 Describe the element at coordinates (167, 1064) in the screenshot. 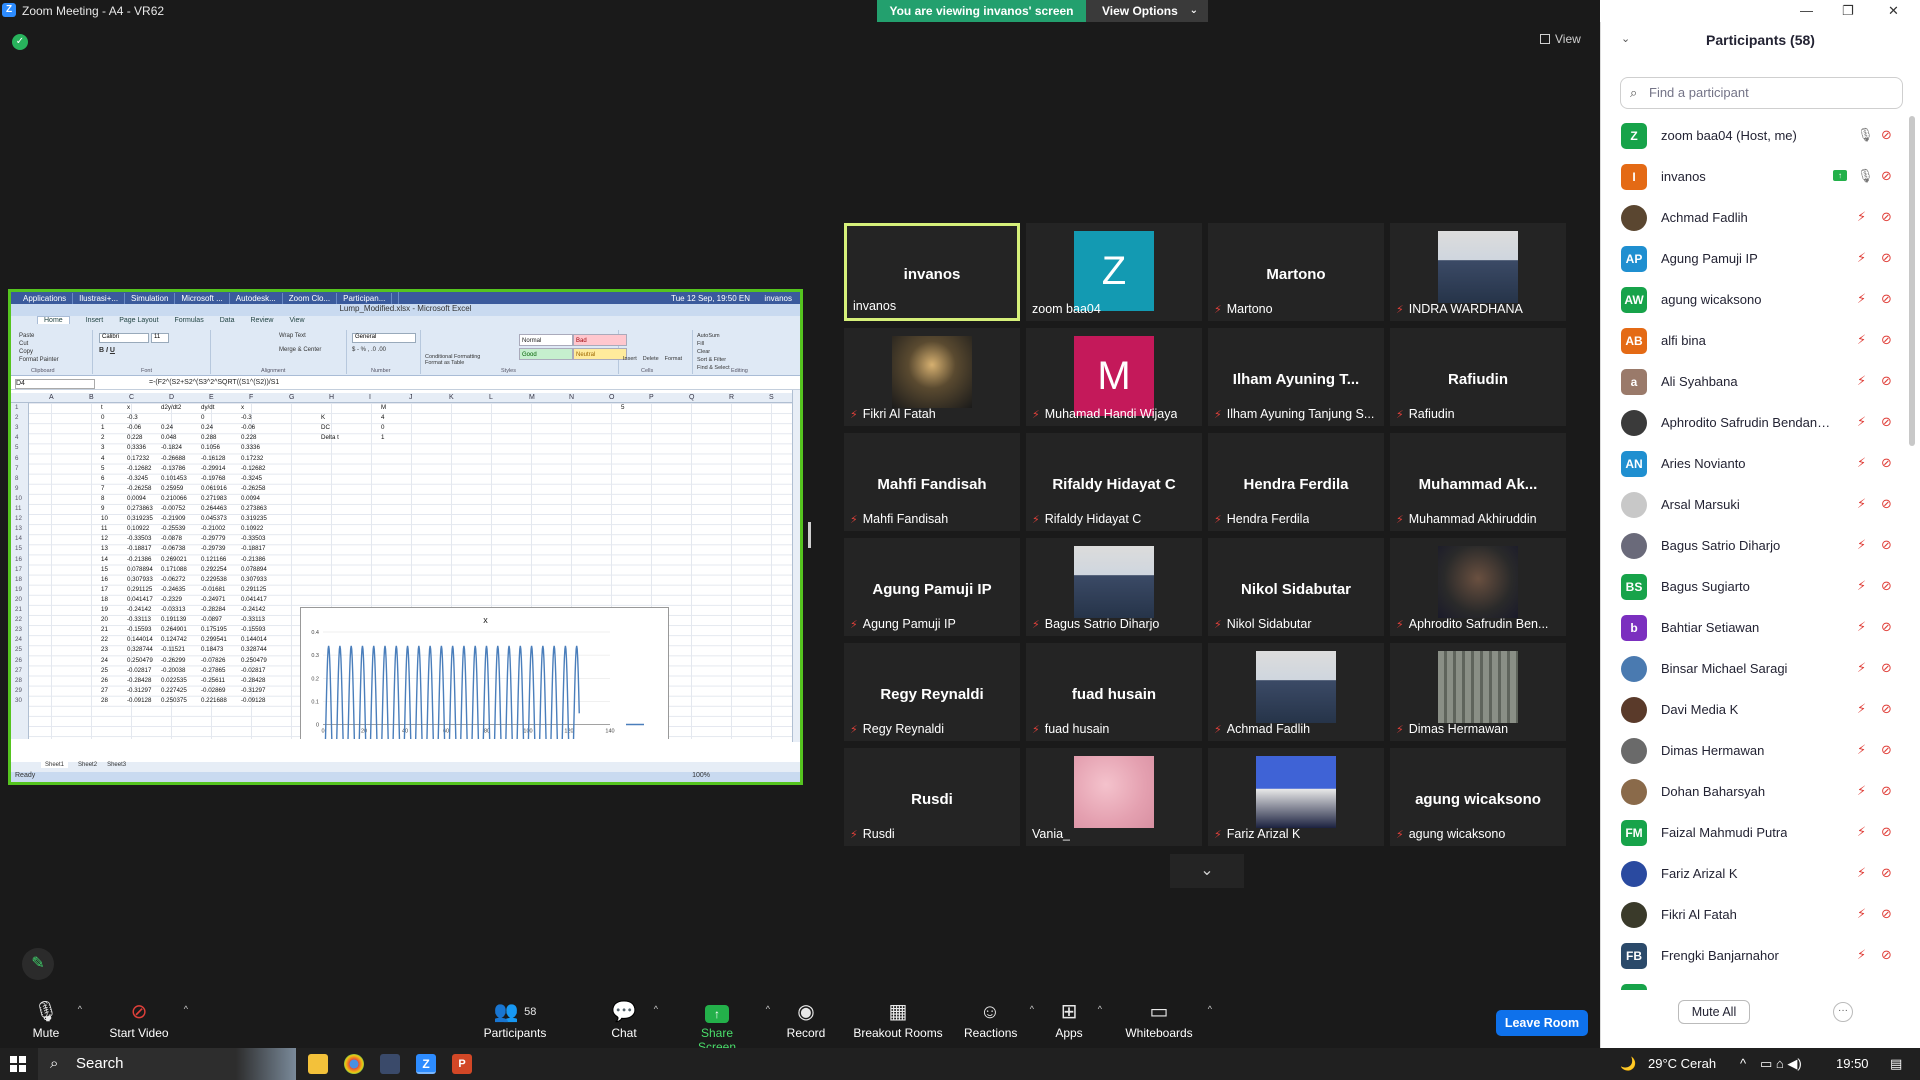

I see `taskbar-search-box: ⌕ Search` at that location.